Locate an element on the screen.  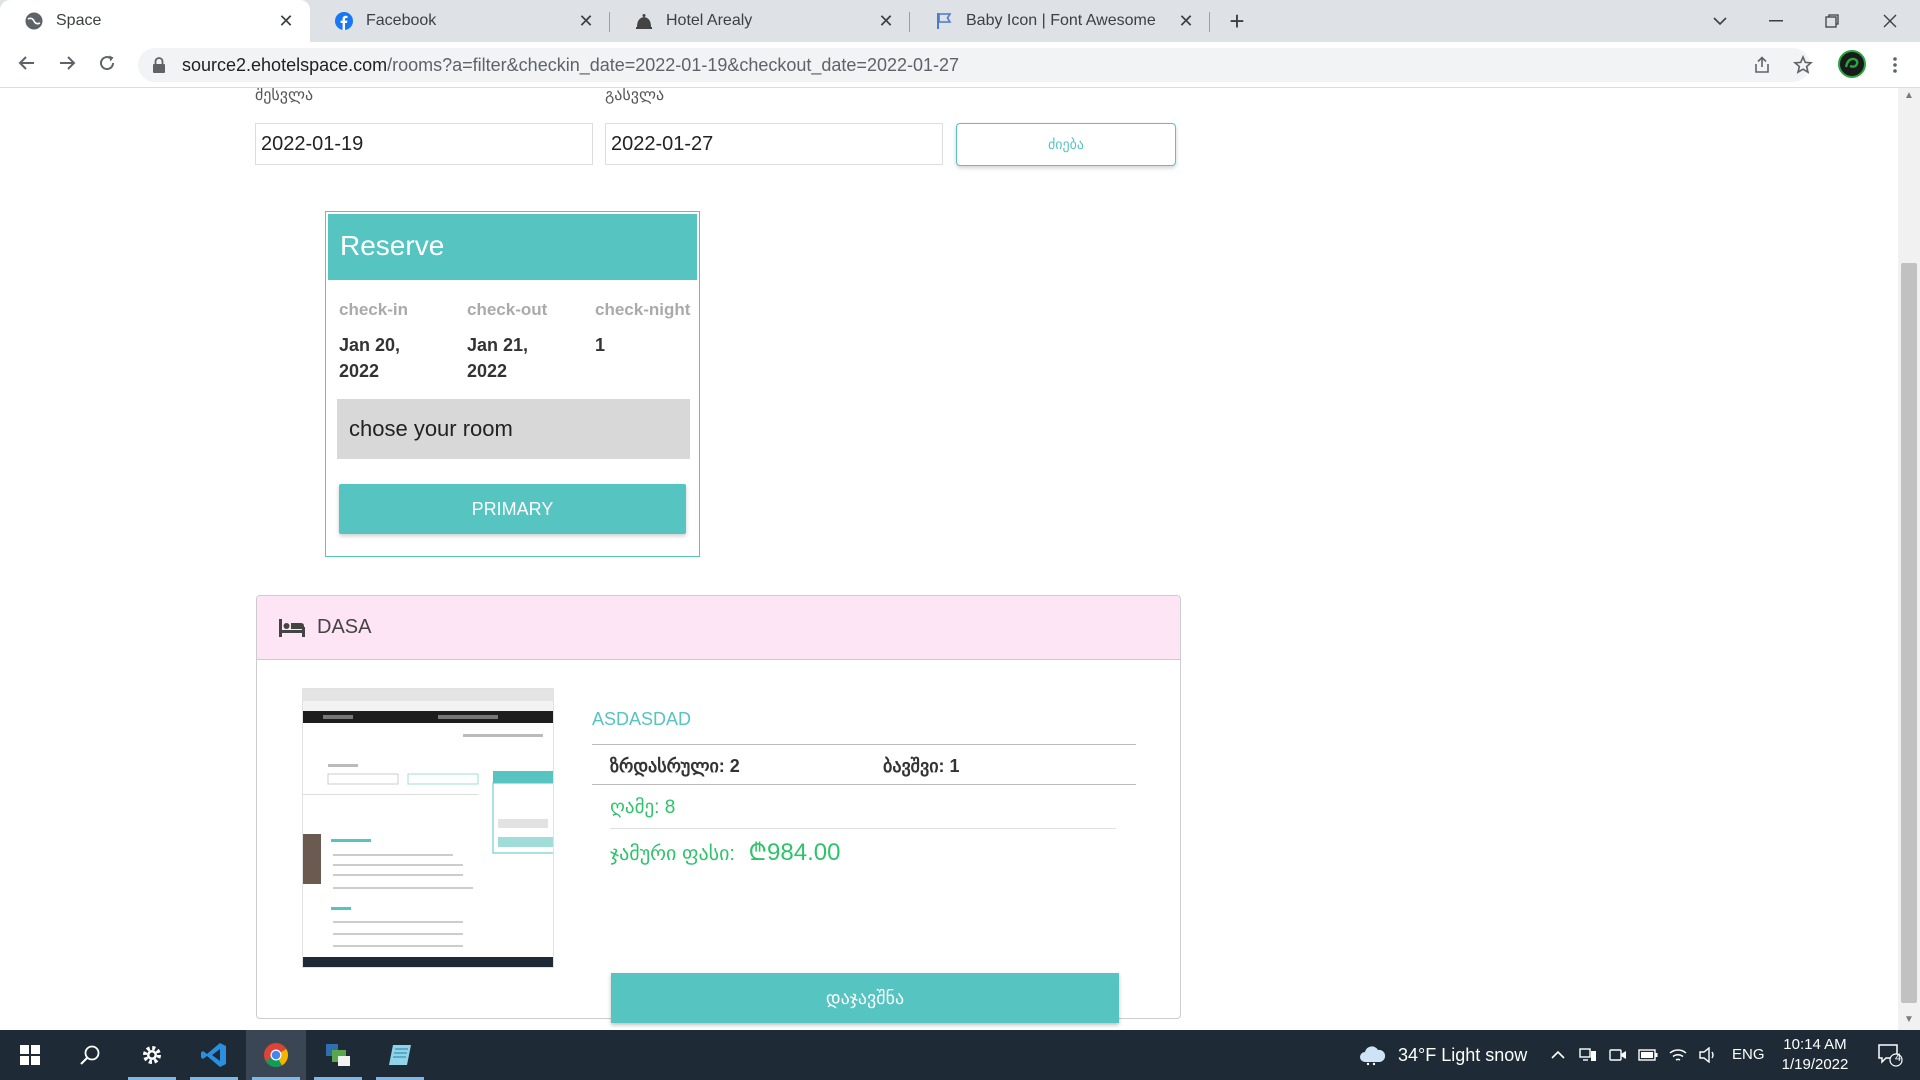
scroll-down-icon: ▼ is located at coordinates (1909, 1019).